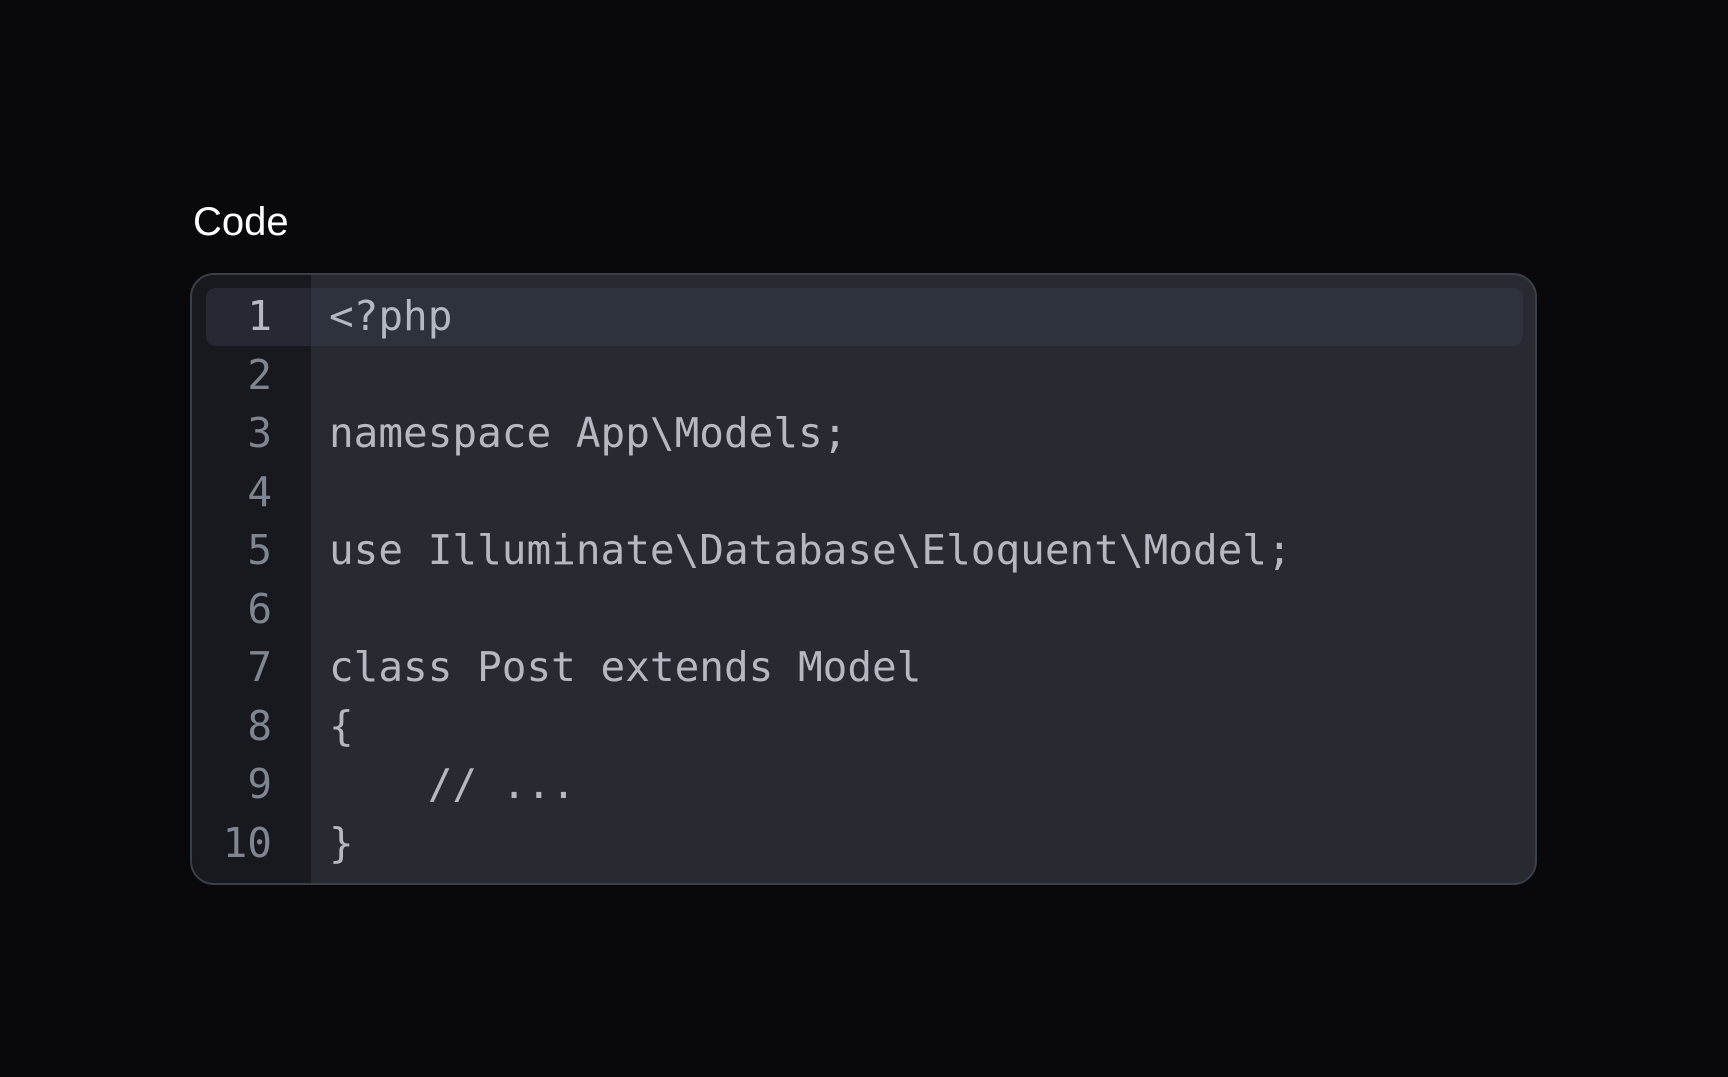 The image size is (1728, 1077). Describe the element at coordinates (259, 492) in the screenshot. I see `line-number: 4` at that location.